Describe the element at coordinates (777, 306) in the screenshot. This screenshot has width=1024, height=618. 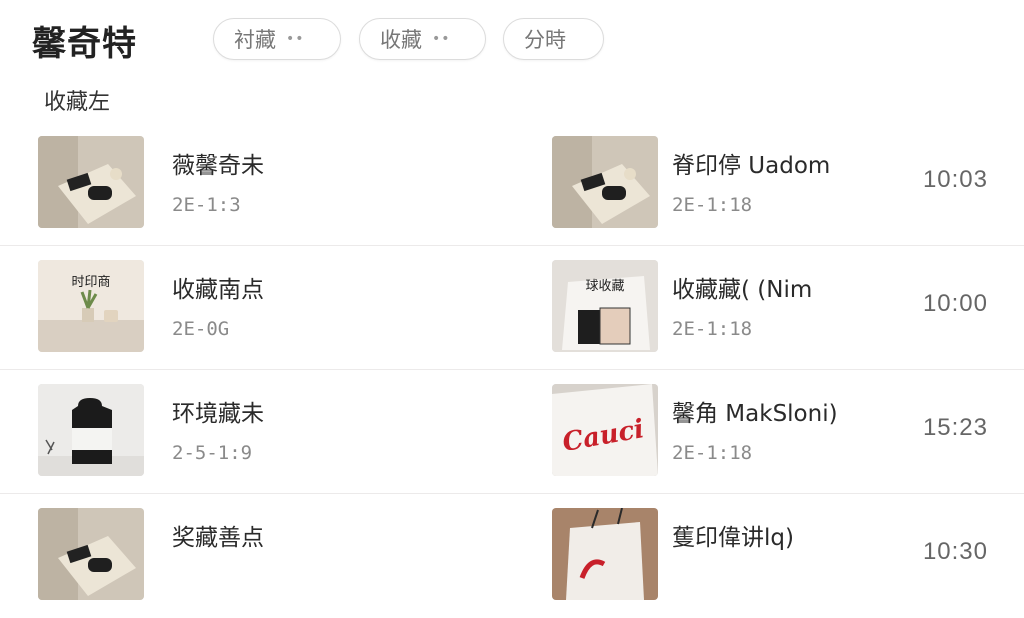
I see `list-item: 球收藏 收藏藏( (Nim 2E-1:18 10:00` at that location.